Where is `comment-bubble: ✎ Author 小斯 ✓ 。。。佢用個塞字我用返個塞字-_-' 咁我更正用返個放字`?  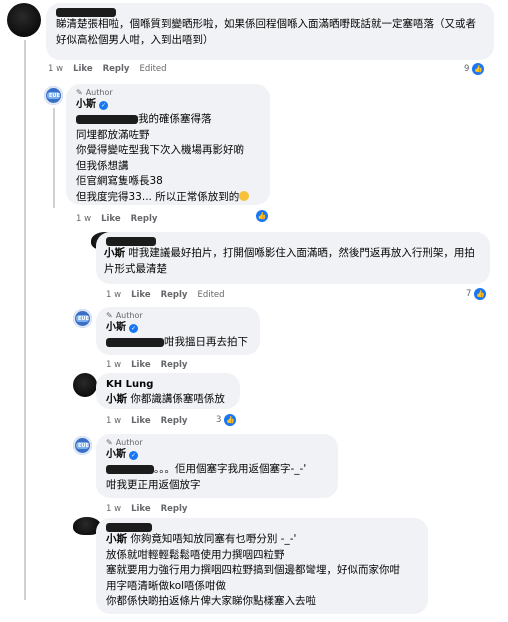 comment-bubble: ✎ Author 小斯 ✓ 。。。佢用個塞字我用返個塞字-_-' 咁我更正用返個放字 is located at coordinates (217, 466).